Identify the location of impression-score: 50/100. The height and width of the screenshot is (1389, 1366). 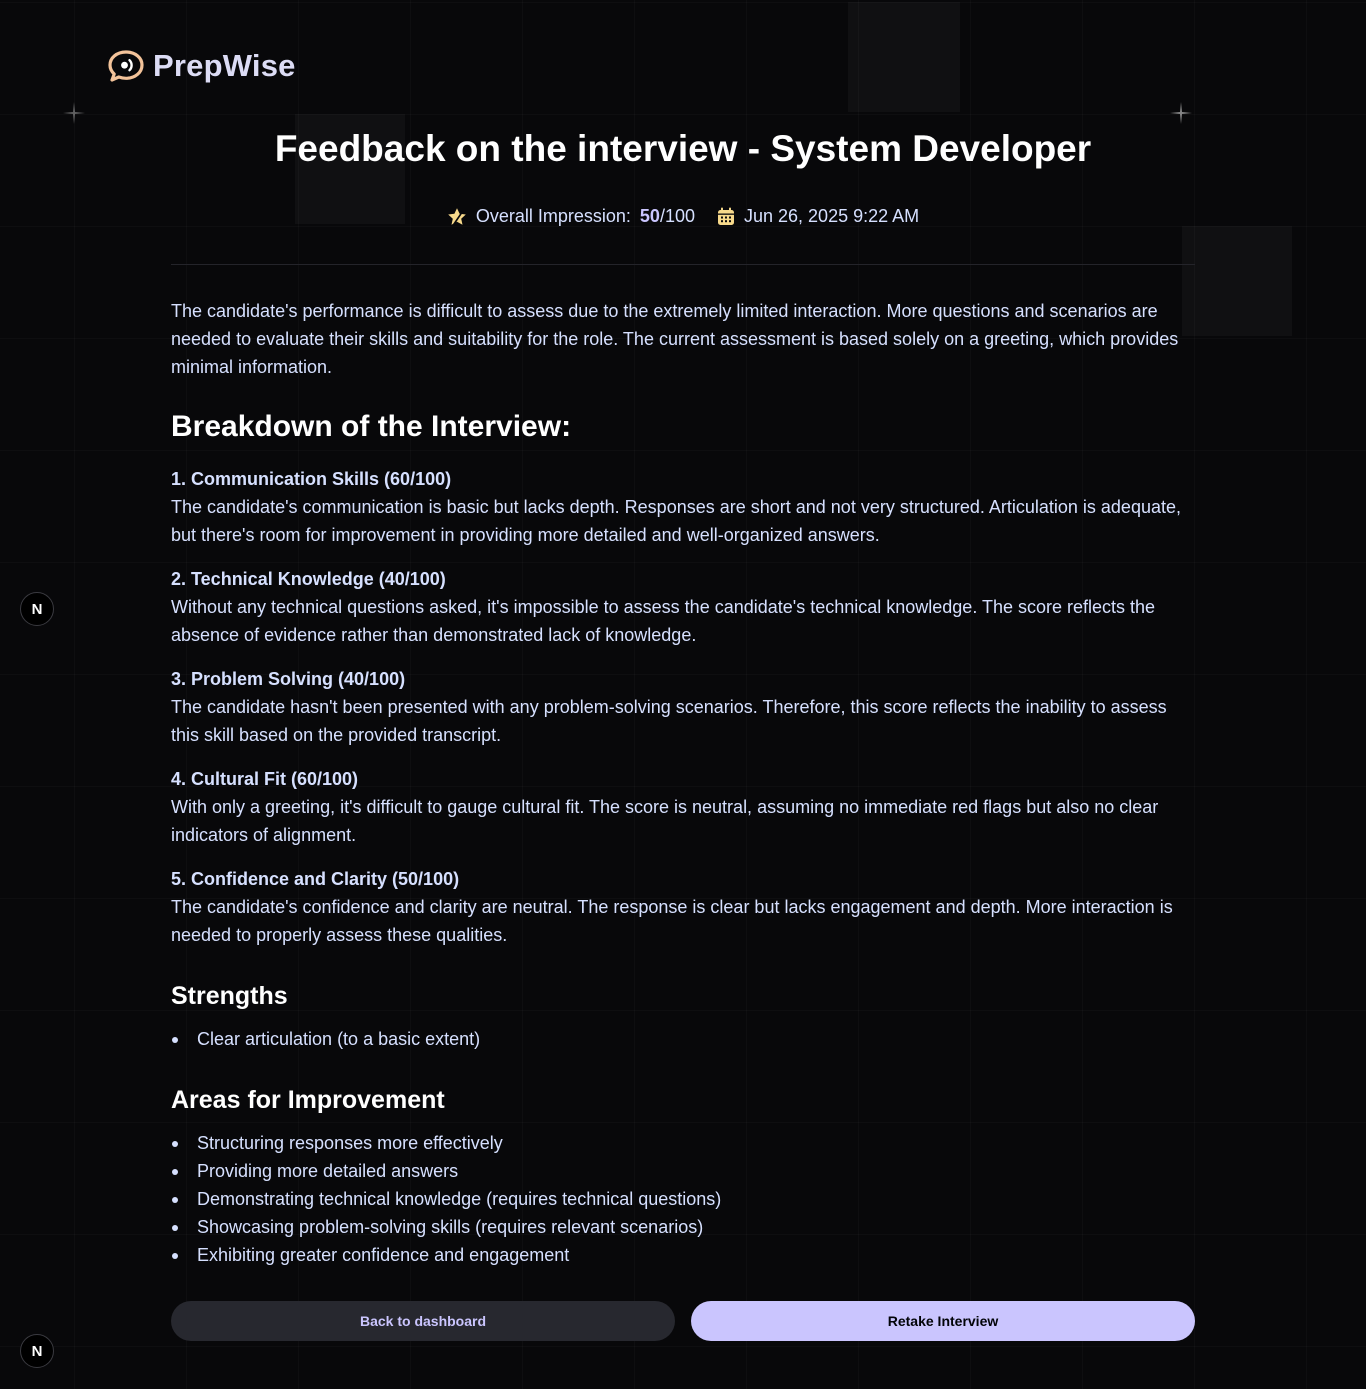
(667, 216).